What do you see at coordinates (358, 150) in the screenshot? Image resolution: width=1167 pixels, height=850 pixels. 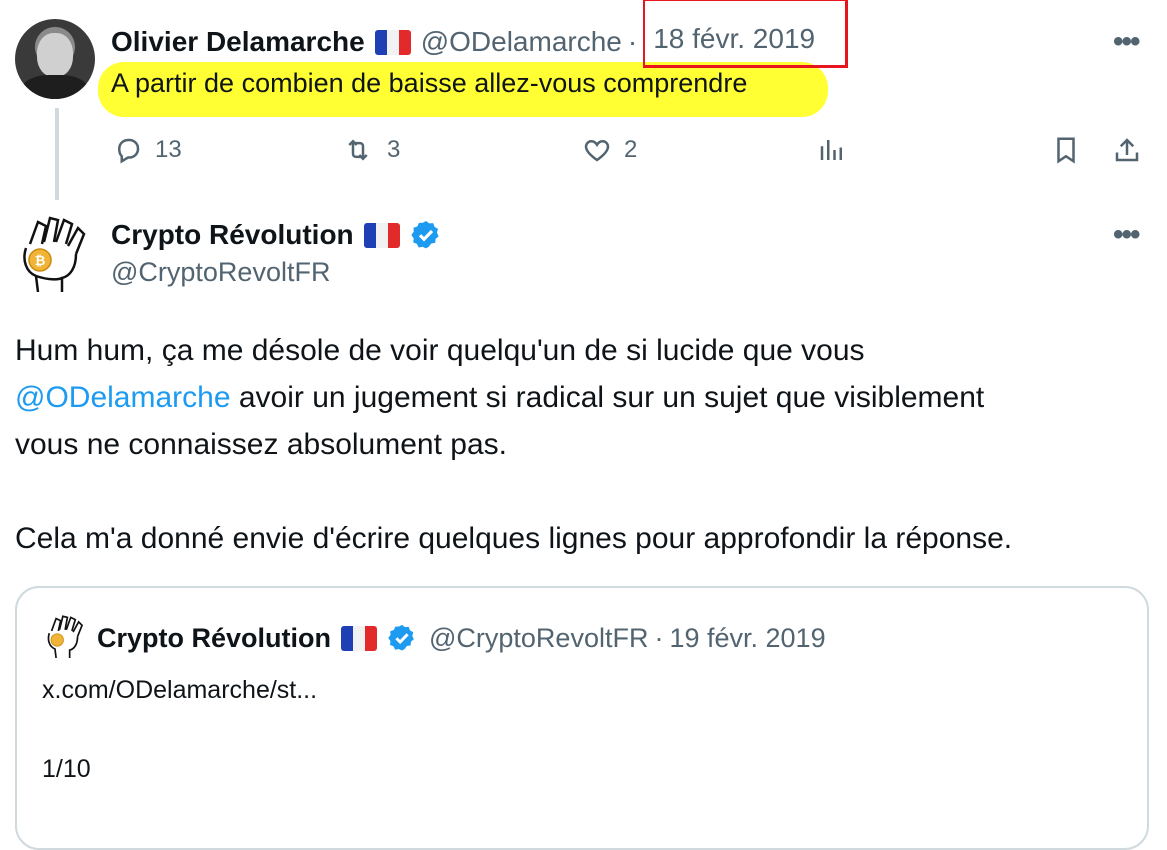 I see `retweet-icon` at bounding box center [358, 150].